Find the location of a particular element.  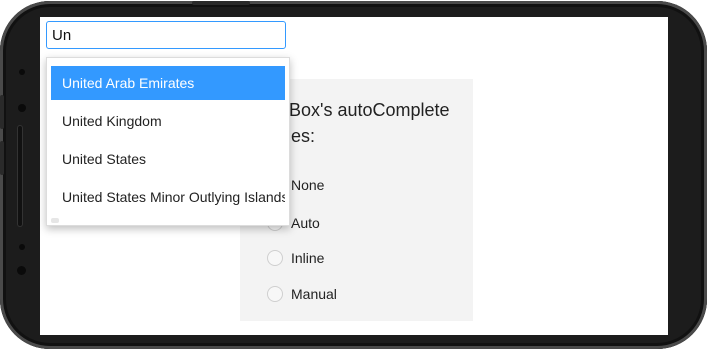

phone-speaker is located at coordinates (20, 176).